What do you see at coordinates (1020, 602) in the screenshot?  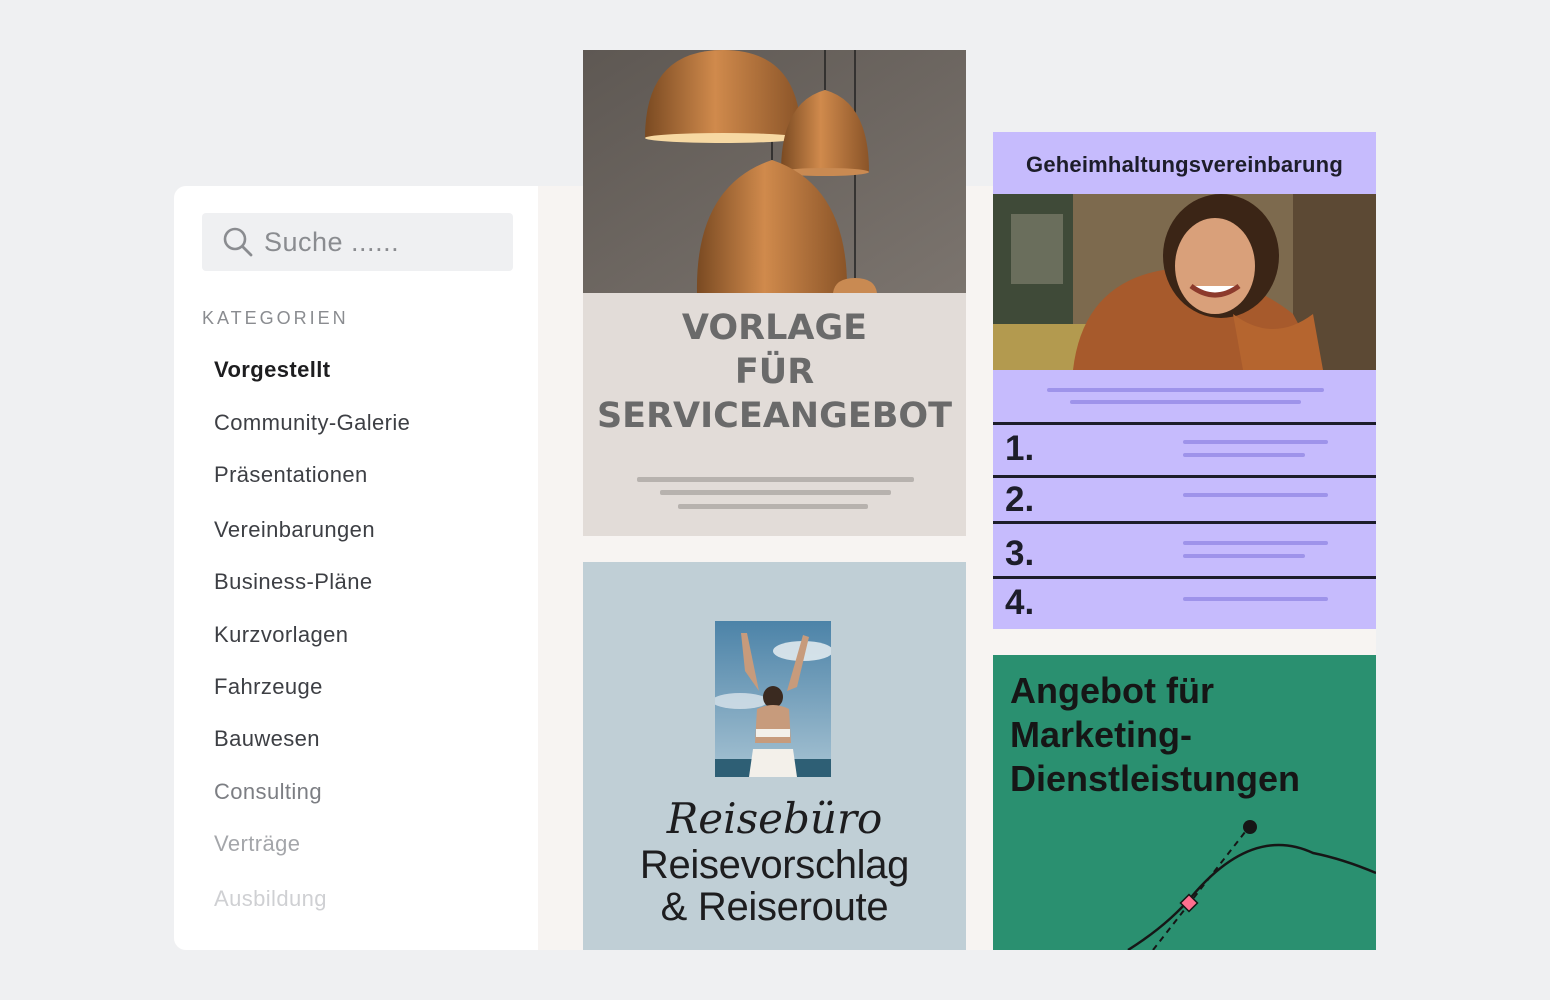 I see `nda-row-number: 4.` at bounding box center [1020, 602].